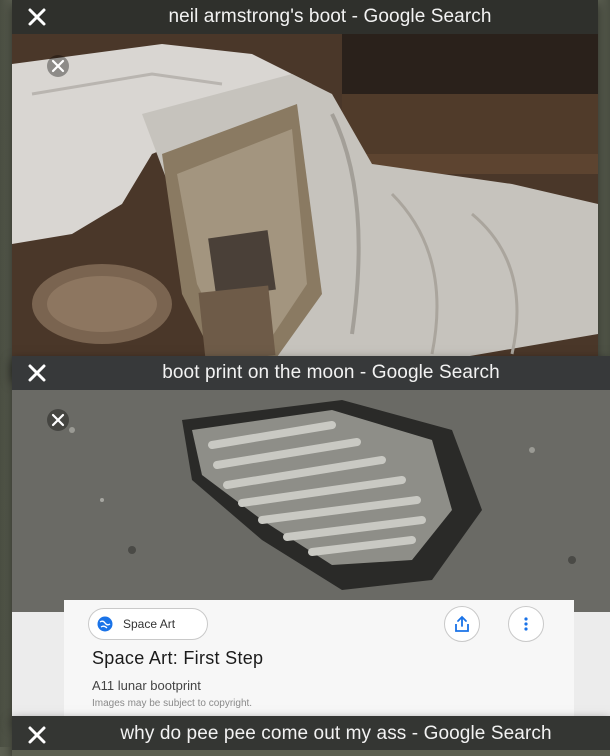 The image size is (610, 756). I want to click on tab-header: boot print on the moon - Google Search, so click(311, 373).